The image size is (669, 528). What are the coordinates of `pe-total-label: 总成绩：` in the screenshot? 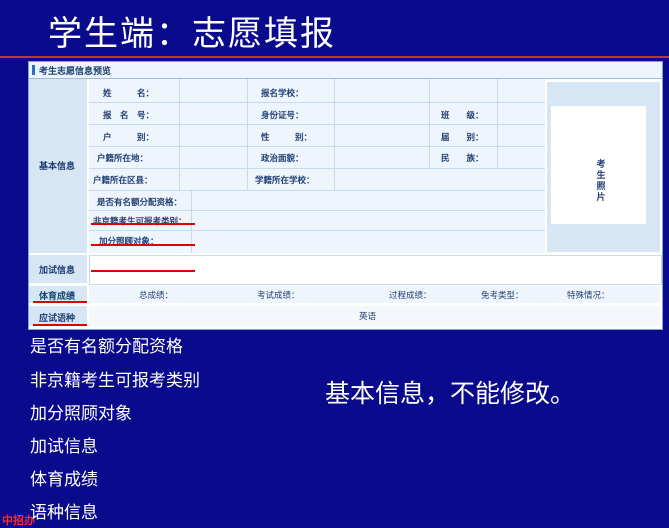 It's located at (156, 296).